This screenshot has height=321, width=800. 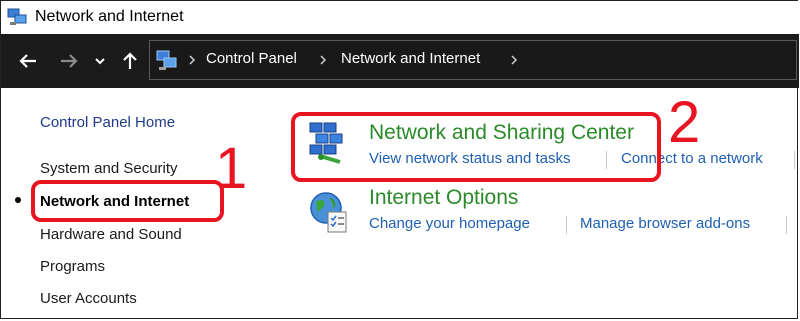 I want to click on arrow-up-icon, so click(x=130, y=60).